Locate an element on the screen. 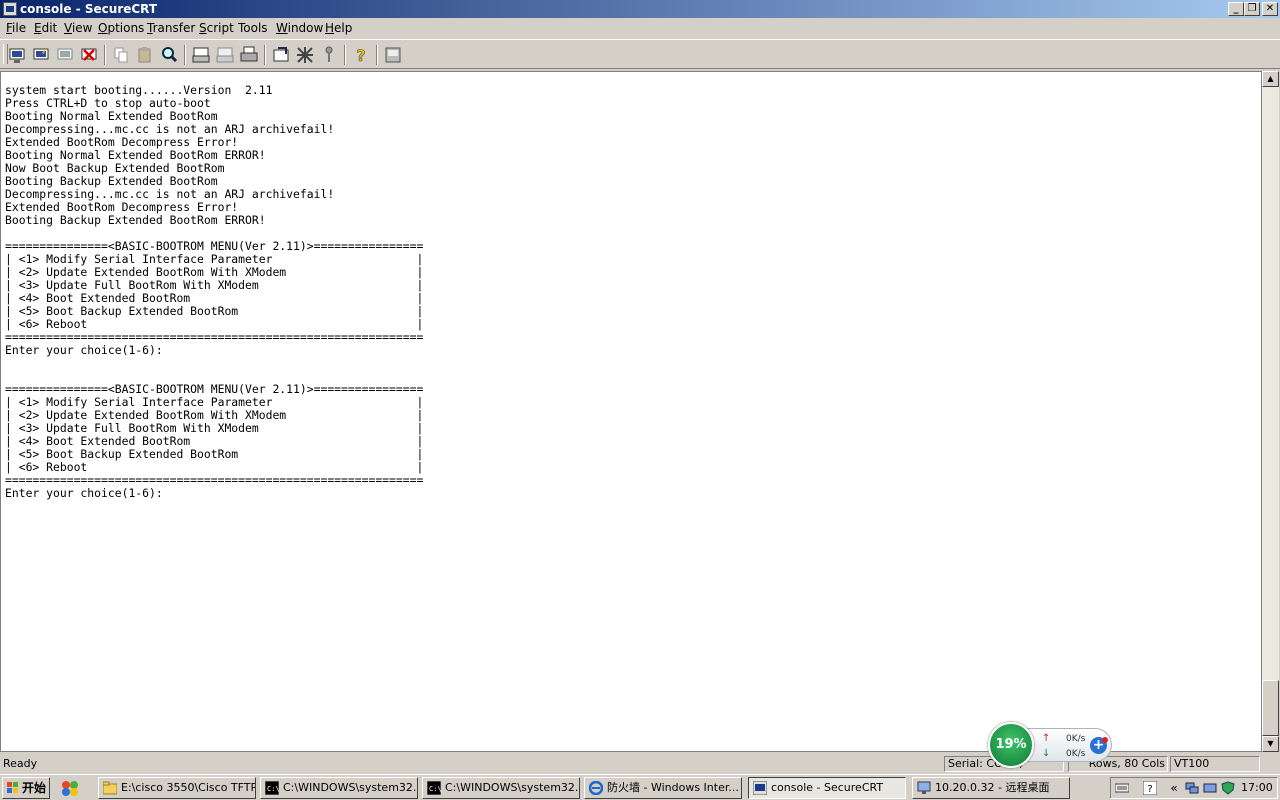 The width and height of the screenshot is (1280, 800). toolbar: ? is located at coordinates (640, 54).